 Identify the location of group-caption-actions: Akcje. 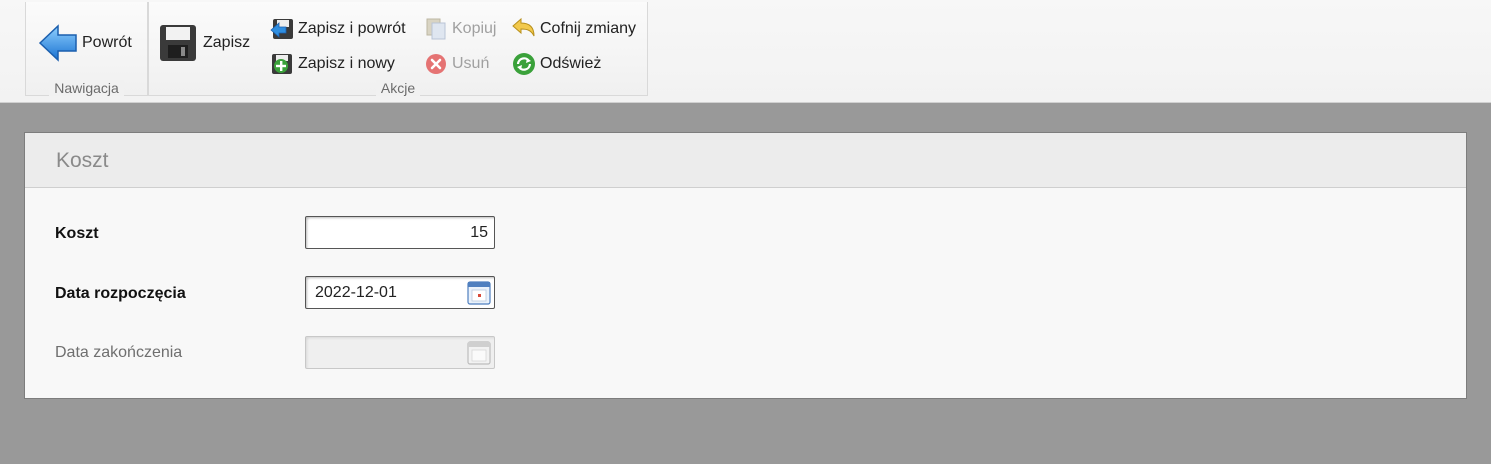
(398, 88).